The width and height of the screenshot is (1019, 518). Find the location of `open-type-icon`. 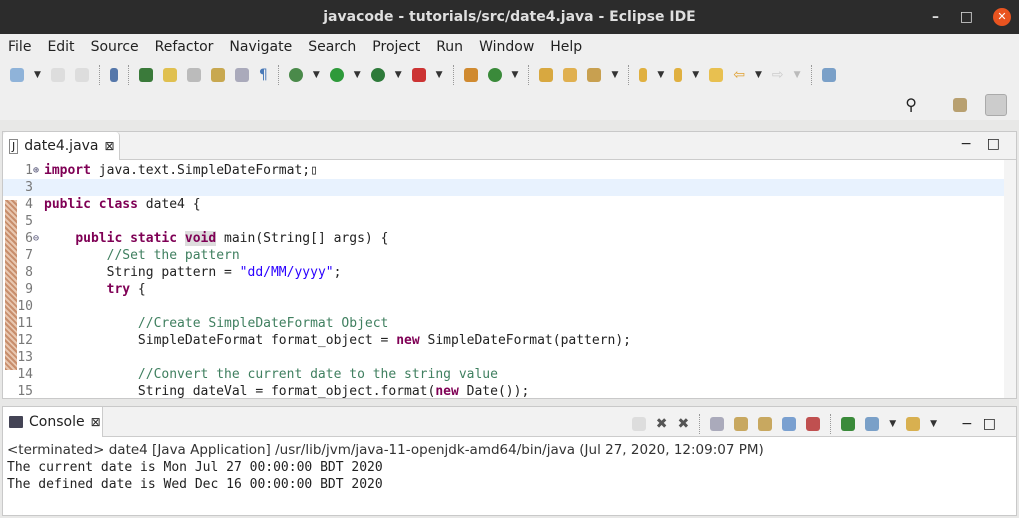

open-type-icon is located at coordinates (145, 75).